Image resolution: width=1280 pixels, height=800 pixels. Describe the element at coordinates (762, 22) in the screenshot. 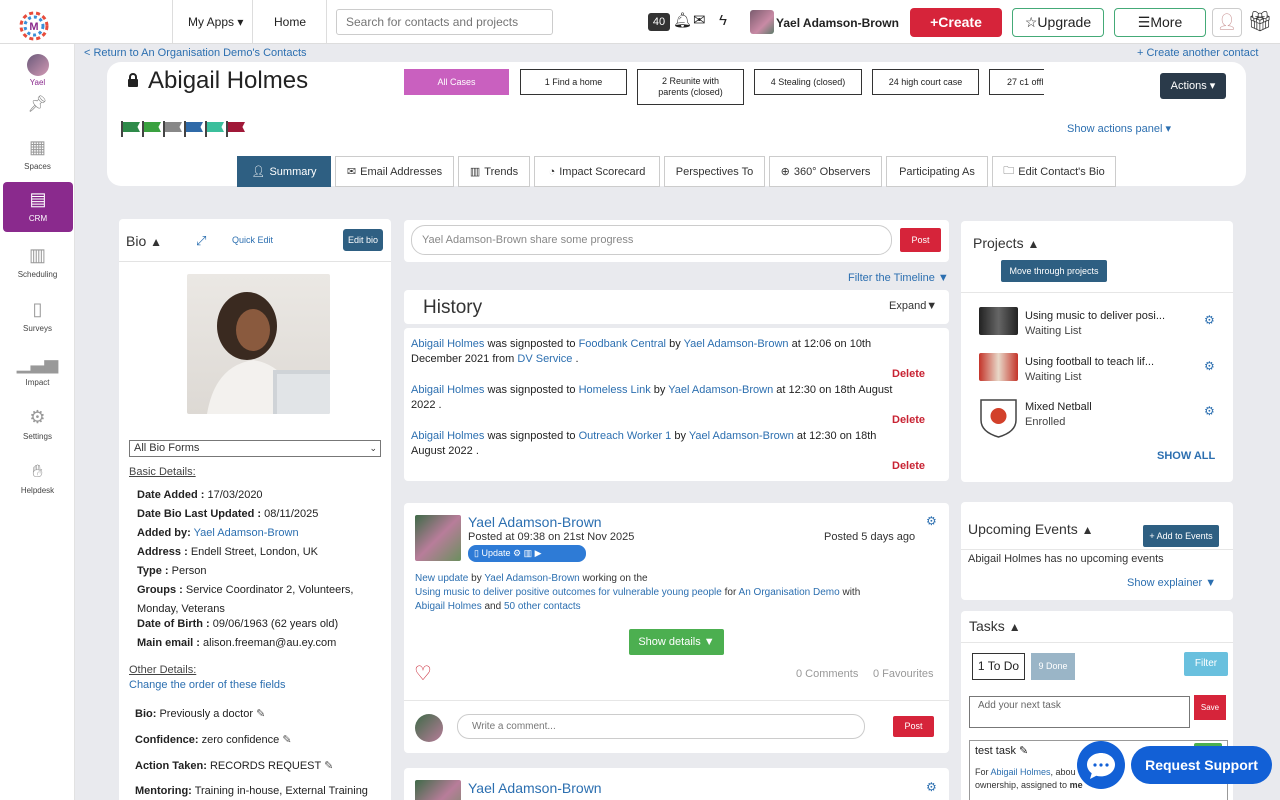

I see `user-avatar` at that location.